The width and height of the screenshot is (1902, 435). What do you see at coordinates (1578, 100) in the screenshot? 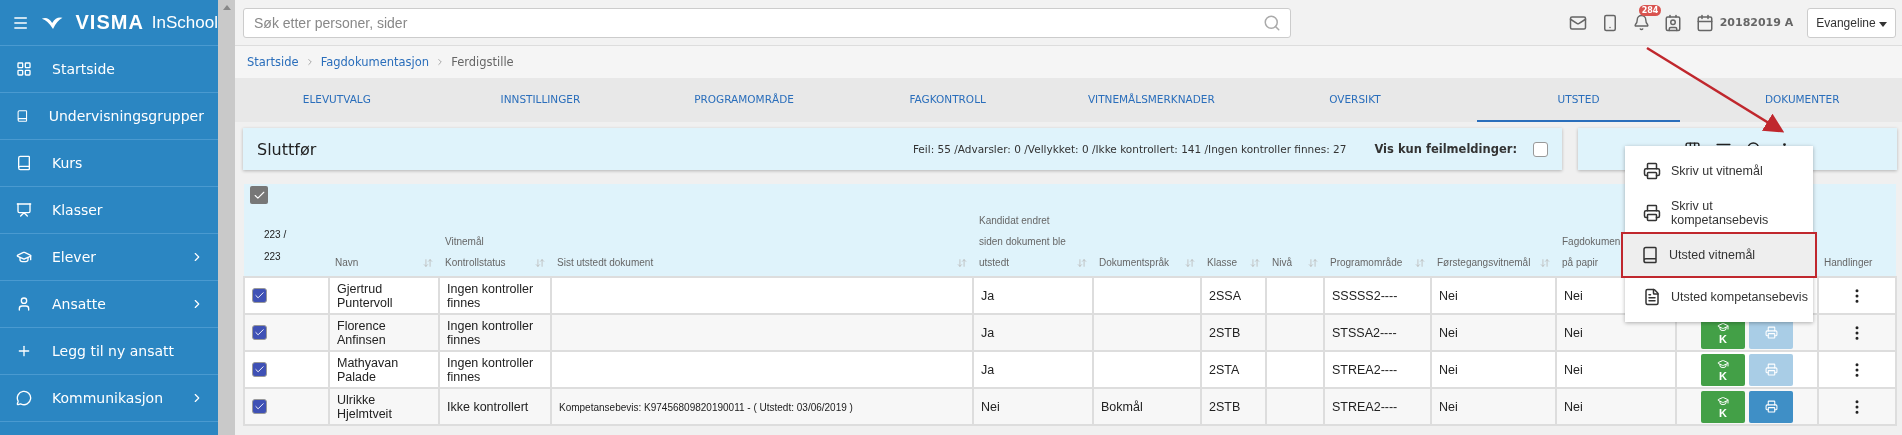
I see `tab: UTSTED` at bounding box center [1578, 100].